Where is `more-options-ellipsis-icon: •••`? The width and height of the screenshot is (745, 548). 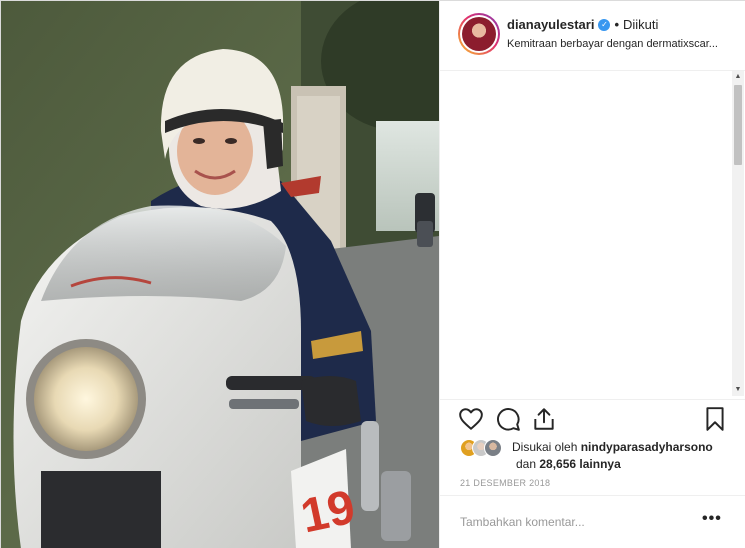
more-options-ellipsis-icon: ••• is located at coordinates (712, 519).